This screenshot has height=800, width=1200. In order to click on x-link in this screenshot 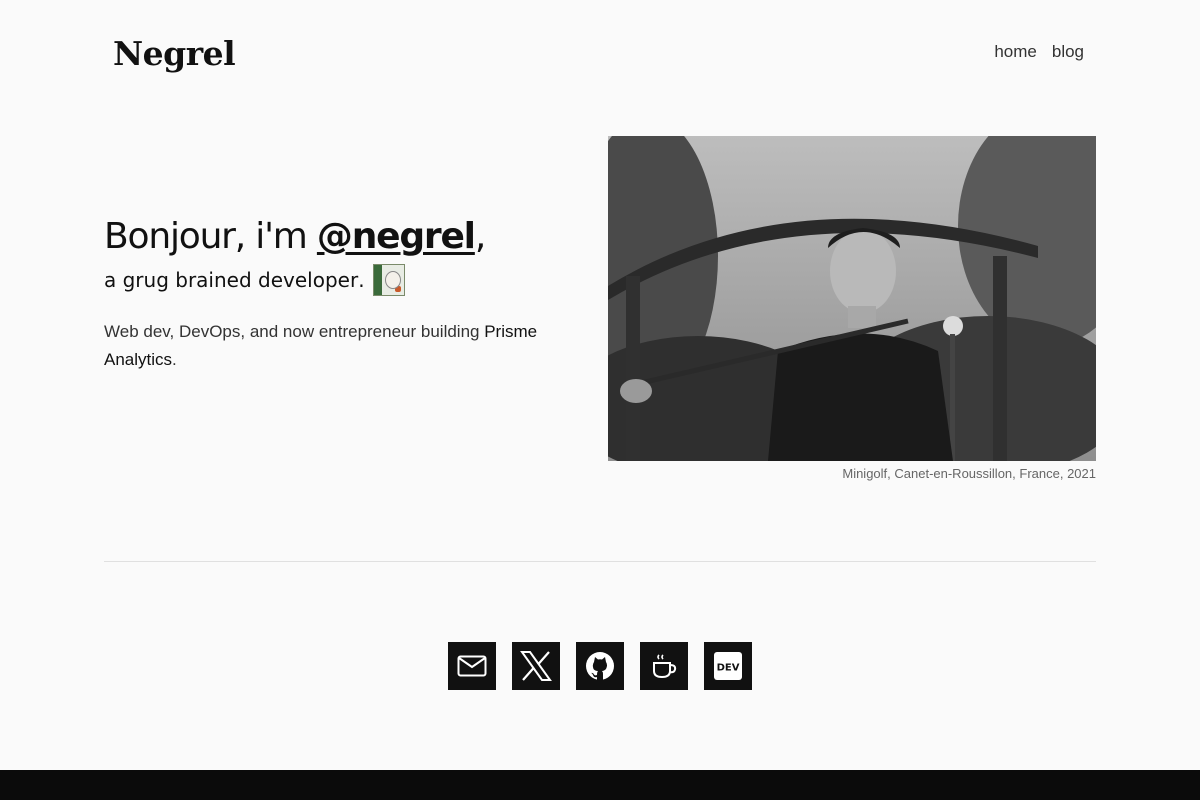, I will do `click(536, 666)`.